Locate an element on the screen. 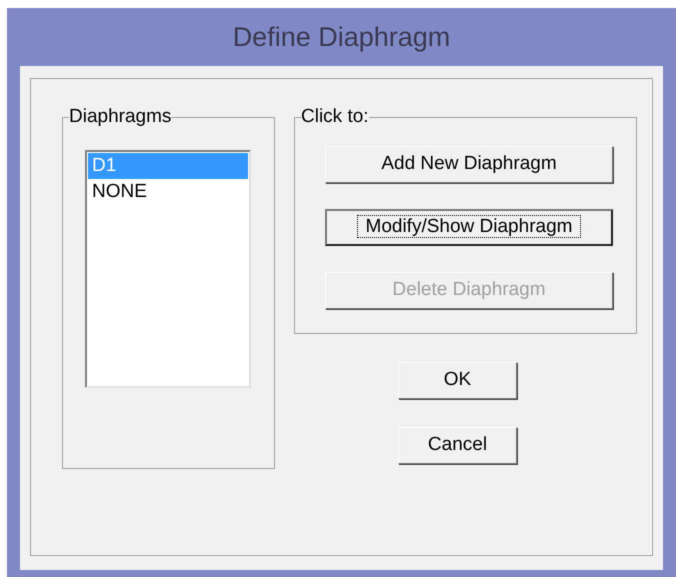 Image resolution: width=676 pixels, height=577 pixels. action-button: Modify/Show Diaphragm is located at coordinates (469, 227).